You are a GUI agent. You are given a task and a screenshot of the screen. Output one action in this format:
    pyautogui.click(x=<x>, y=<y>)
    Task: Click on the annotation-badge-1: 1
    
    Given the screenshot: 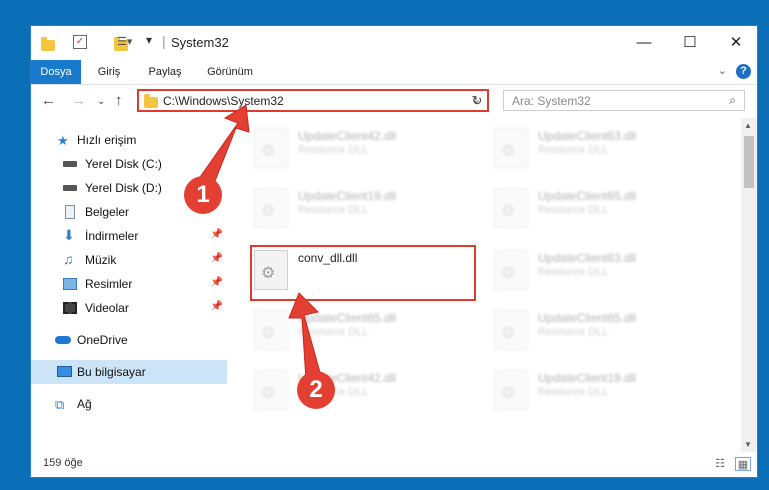 What is the action you would take?
    pyautogui.click(x=203, y=195)
    